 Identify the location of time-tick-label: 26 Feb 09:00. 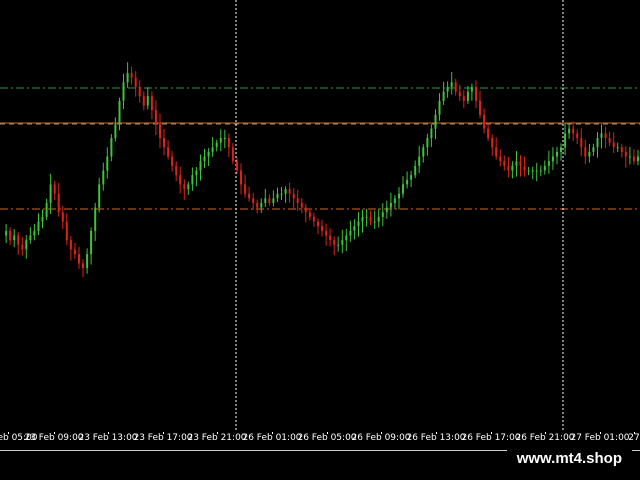
(381, 438).